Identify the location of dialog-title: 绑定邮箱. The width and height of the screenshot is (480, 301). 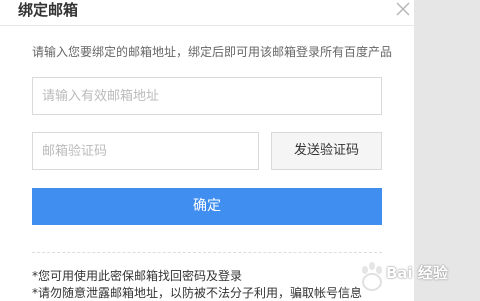
(48, 10).